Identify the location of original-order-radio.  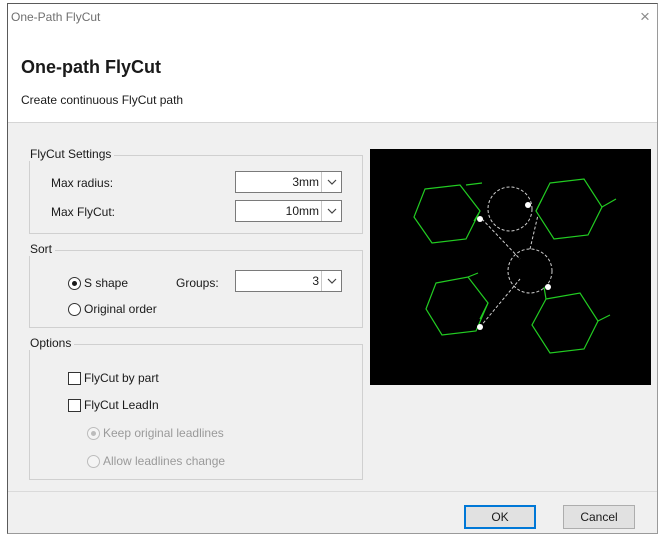
(74, 309).